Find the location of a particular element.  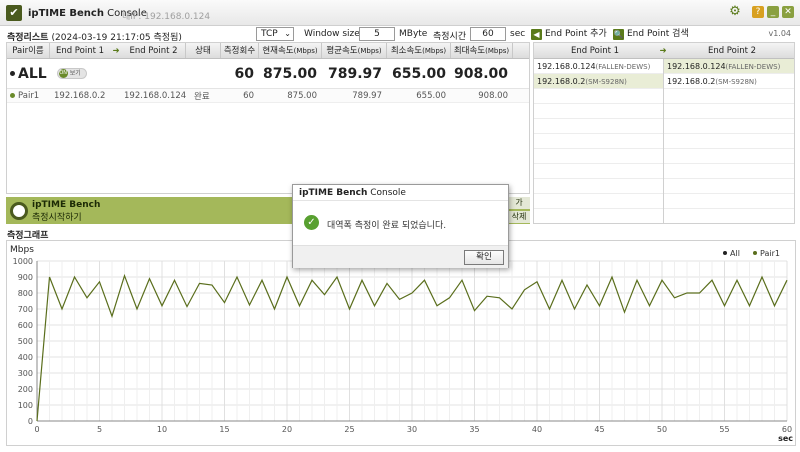

ep-ip: 192.168.0.2 is located at coordinates (561, 81).